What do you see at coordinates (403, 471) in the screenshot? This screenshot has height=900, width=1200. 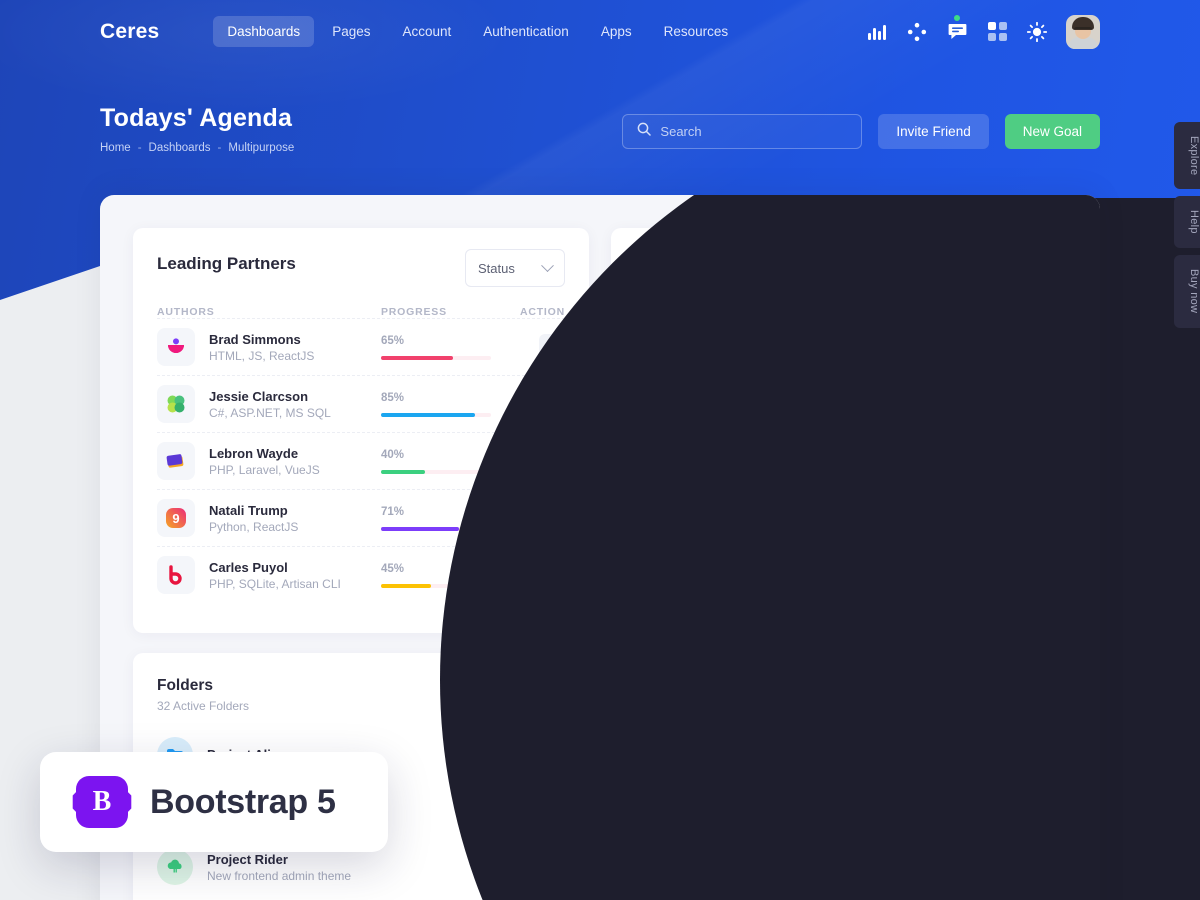 I see `progress-fill` at bounding box center [403, 471].